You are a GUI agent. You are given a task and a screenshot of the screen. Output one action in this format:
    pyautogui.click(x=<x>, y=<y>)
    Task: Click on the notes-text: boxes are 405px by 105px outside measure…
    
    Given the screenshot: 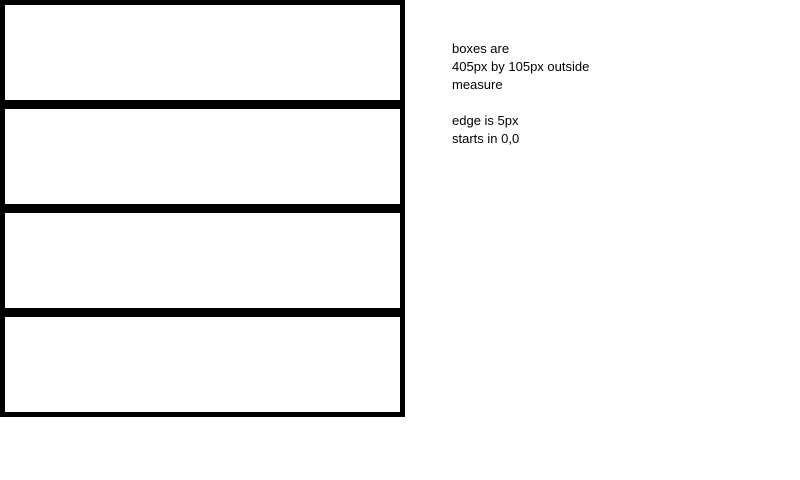 What is the action you would take?
    pyautogui.click(x=552, y=94)
    